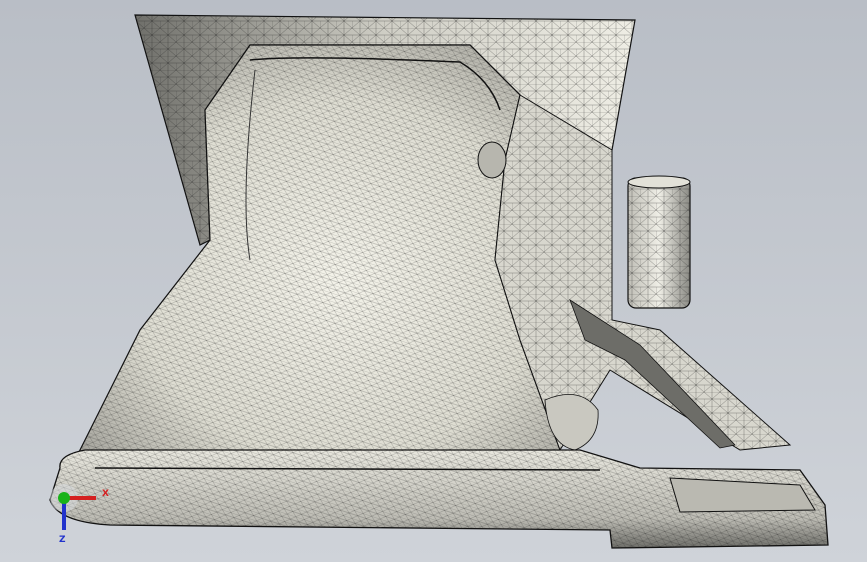 This screenshot has height=562, width=867. What do you see at coordinates (80, 513) in the screenshot?
I see `reference-triad: X Z` at bounding box center [80, 513].